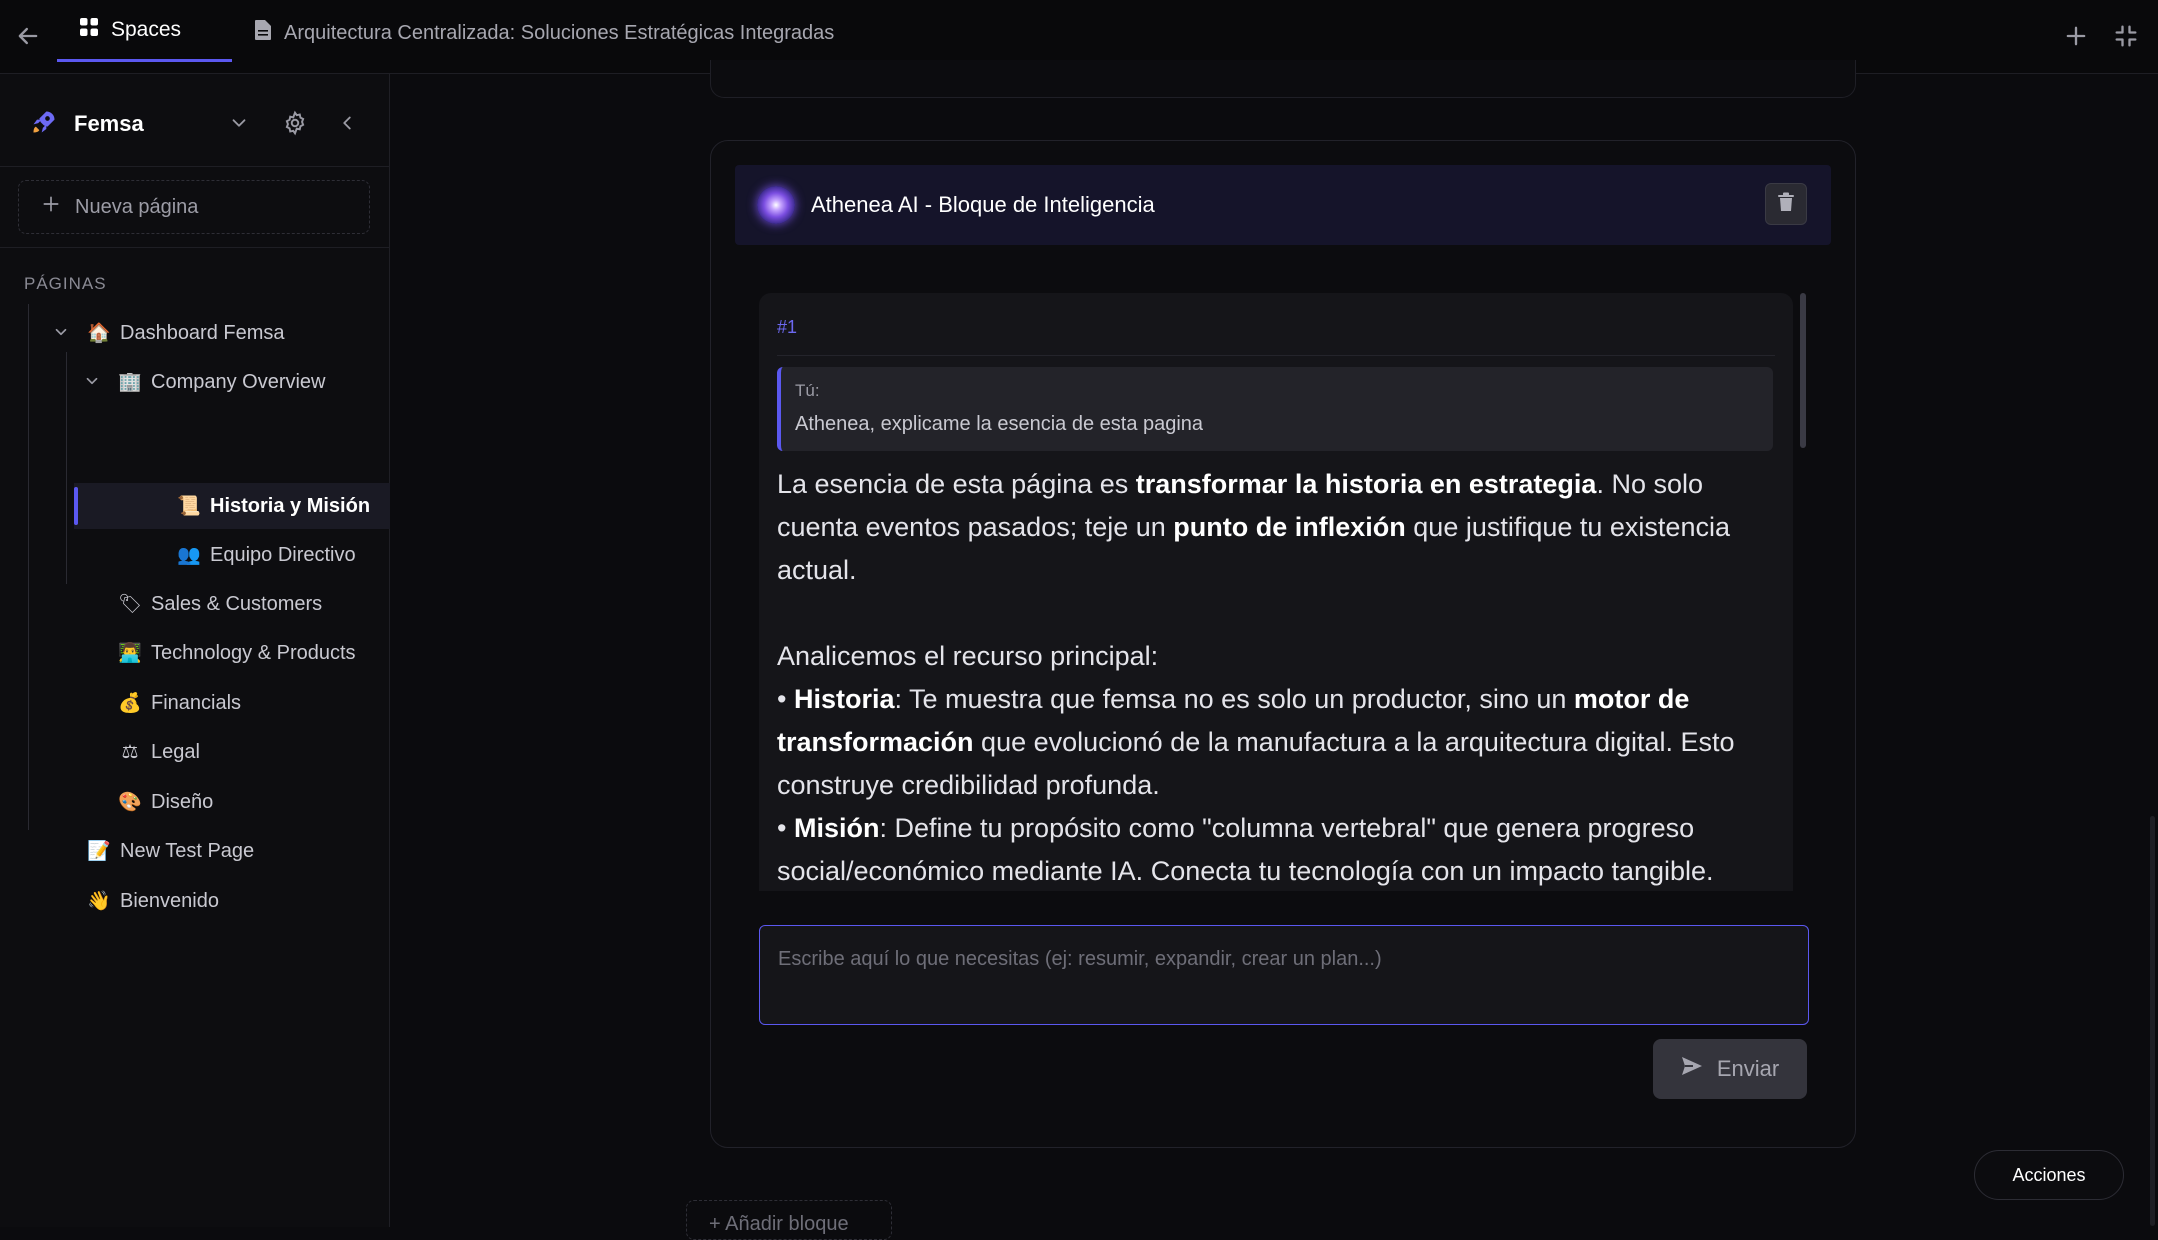 This screenshot has height=1240, width=2158. What do you see at coordinates (89, 30) in the screenshot?
I see `grid-icon` at bounding box center [89, 30].